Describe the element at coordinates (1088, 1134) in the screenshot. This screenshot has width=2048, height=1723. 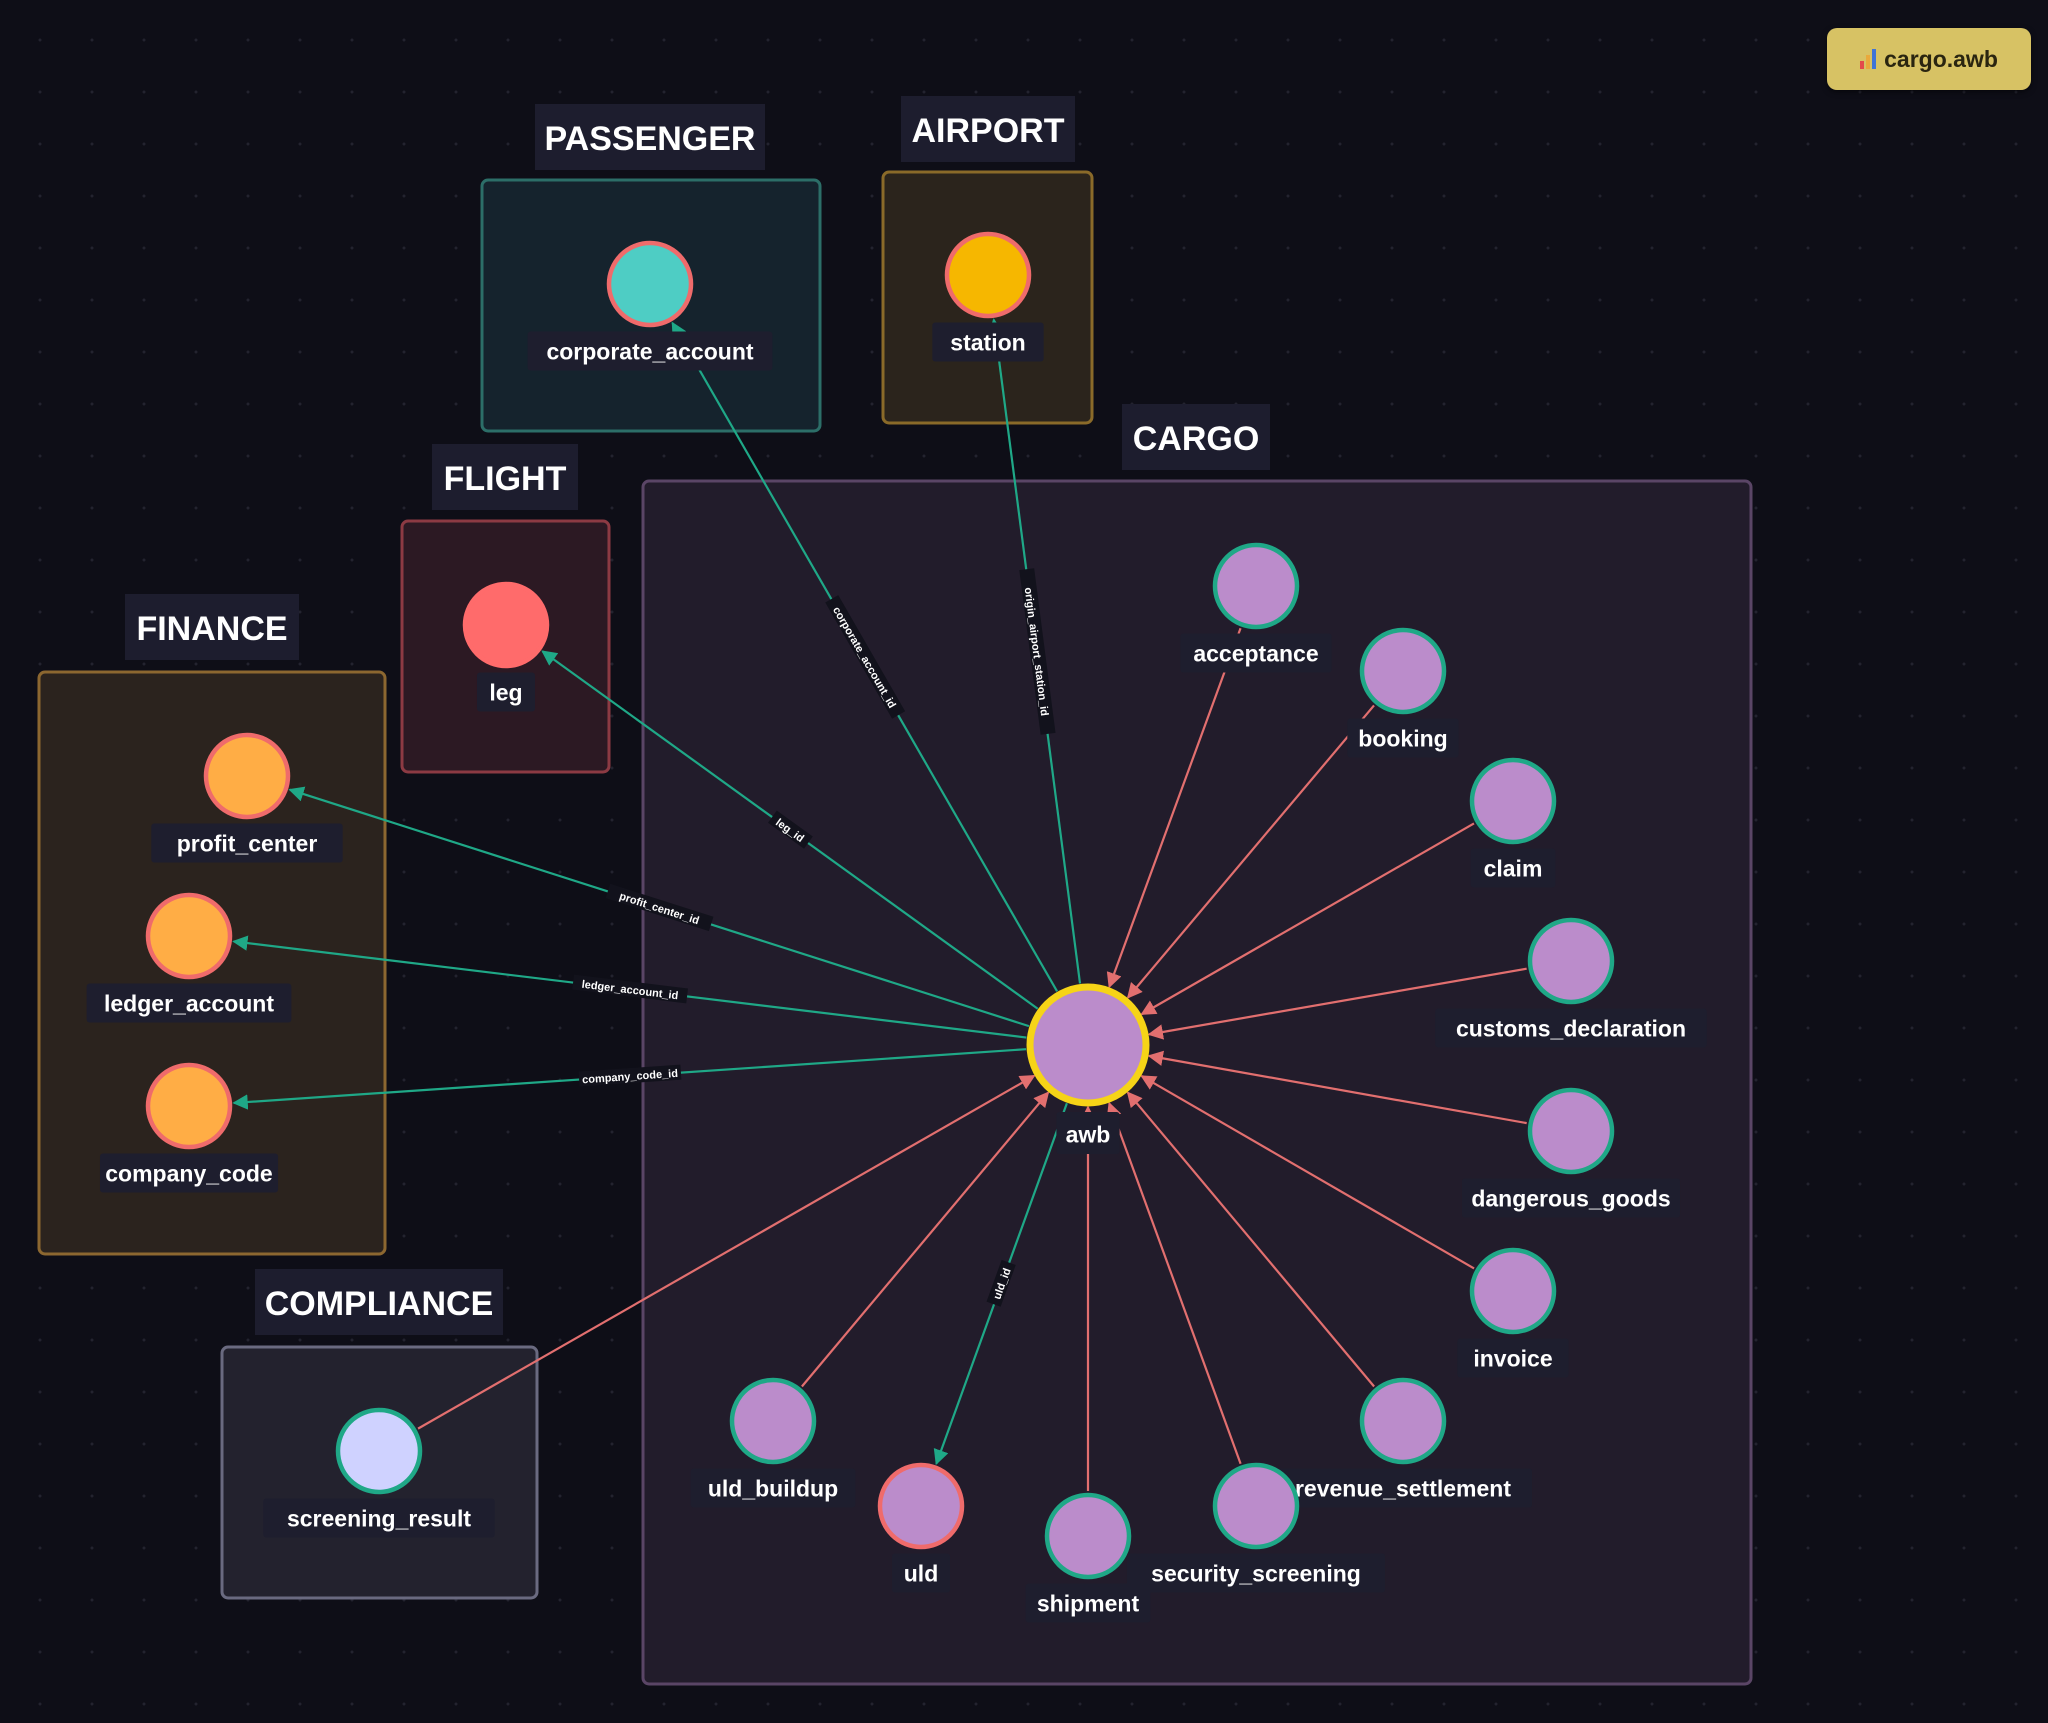
I see `node-awb-label: awb` at that location.